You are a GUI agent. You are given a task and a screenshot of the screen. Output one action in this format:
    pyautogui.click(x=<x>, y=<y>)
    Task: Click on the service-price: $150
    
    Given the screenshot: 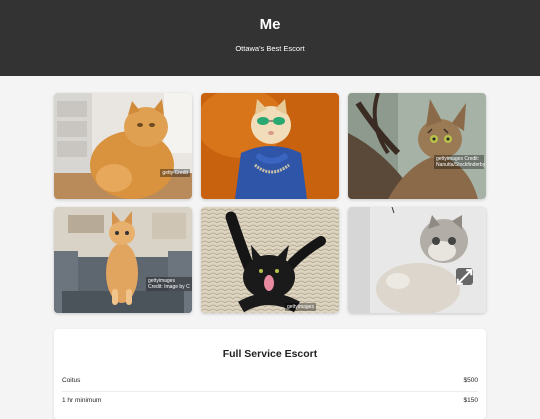 What is the action you would take?
    pyautogui.click(x=470, y=400)
    